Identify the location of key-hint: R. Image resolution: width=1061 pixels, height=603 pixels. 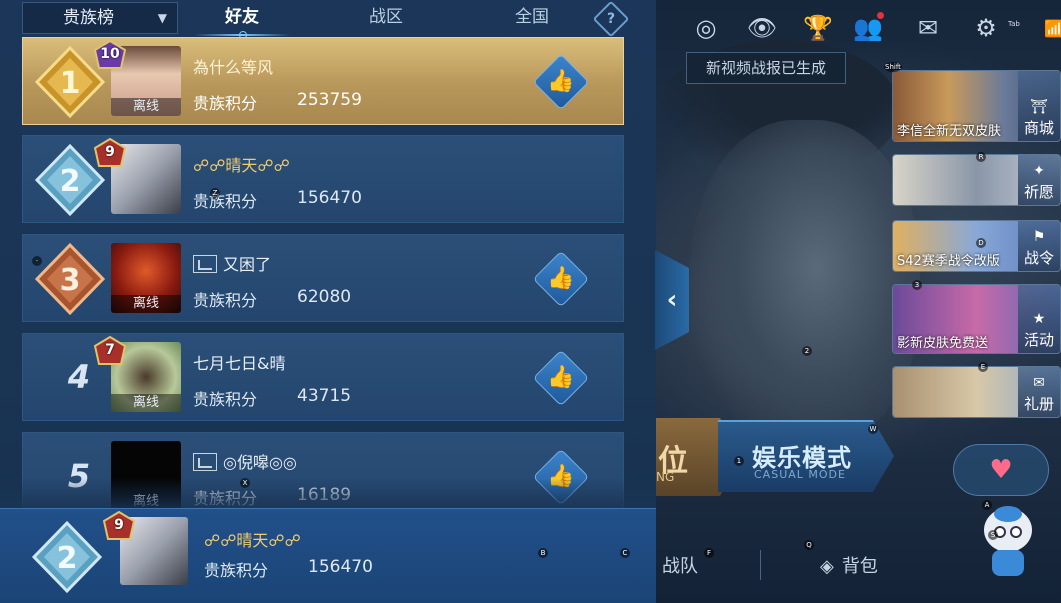
(981, 157).